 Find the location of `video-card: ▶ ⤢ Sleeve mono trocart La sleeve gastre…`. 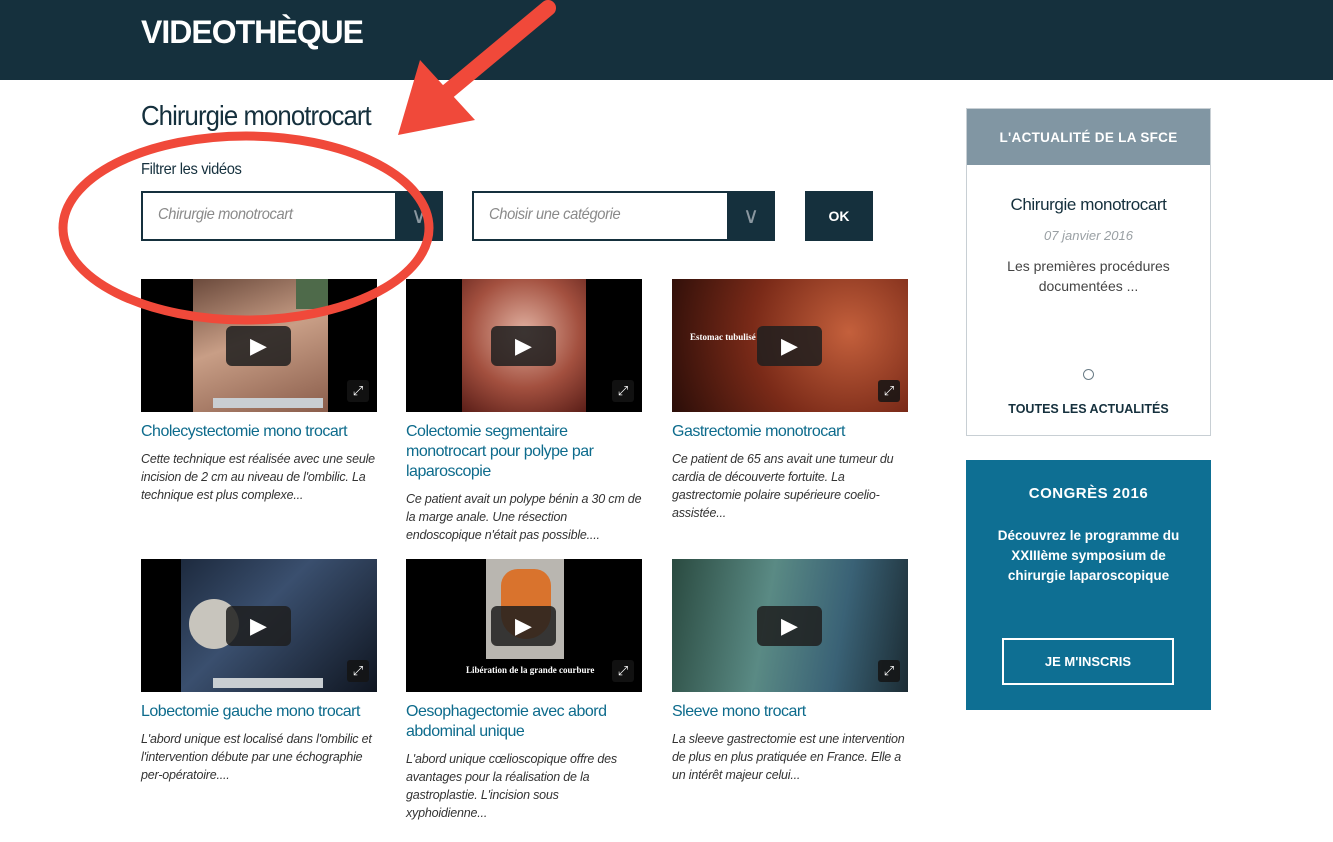

video-card: ▶ ⤢ Sleeve mono trocart La sleeve gastre… is located at coordinates (790, 671).